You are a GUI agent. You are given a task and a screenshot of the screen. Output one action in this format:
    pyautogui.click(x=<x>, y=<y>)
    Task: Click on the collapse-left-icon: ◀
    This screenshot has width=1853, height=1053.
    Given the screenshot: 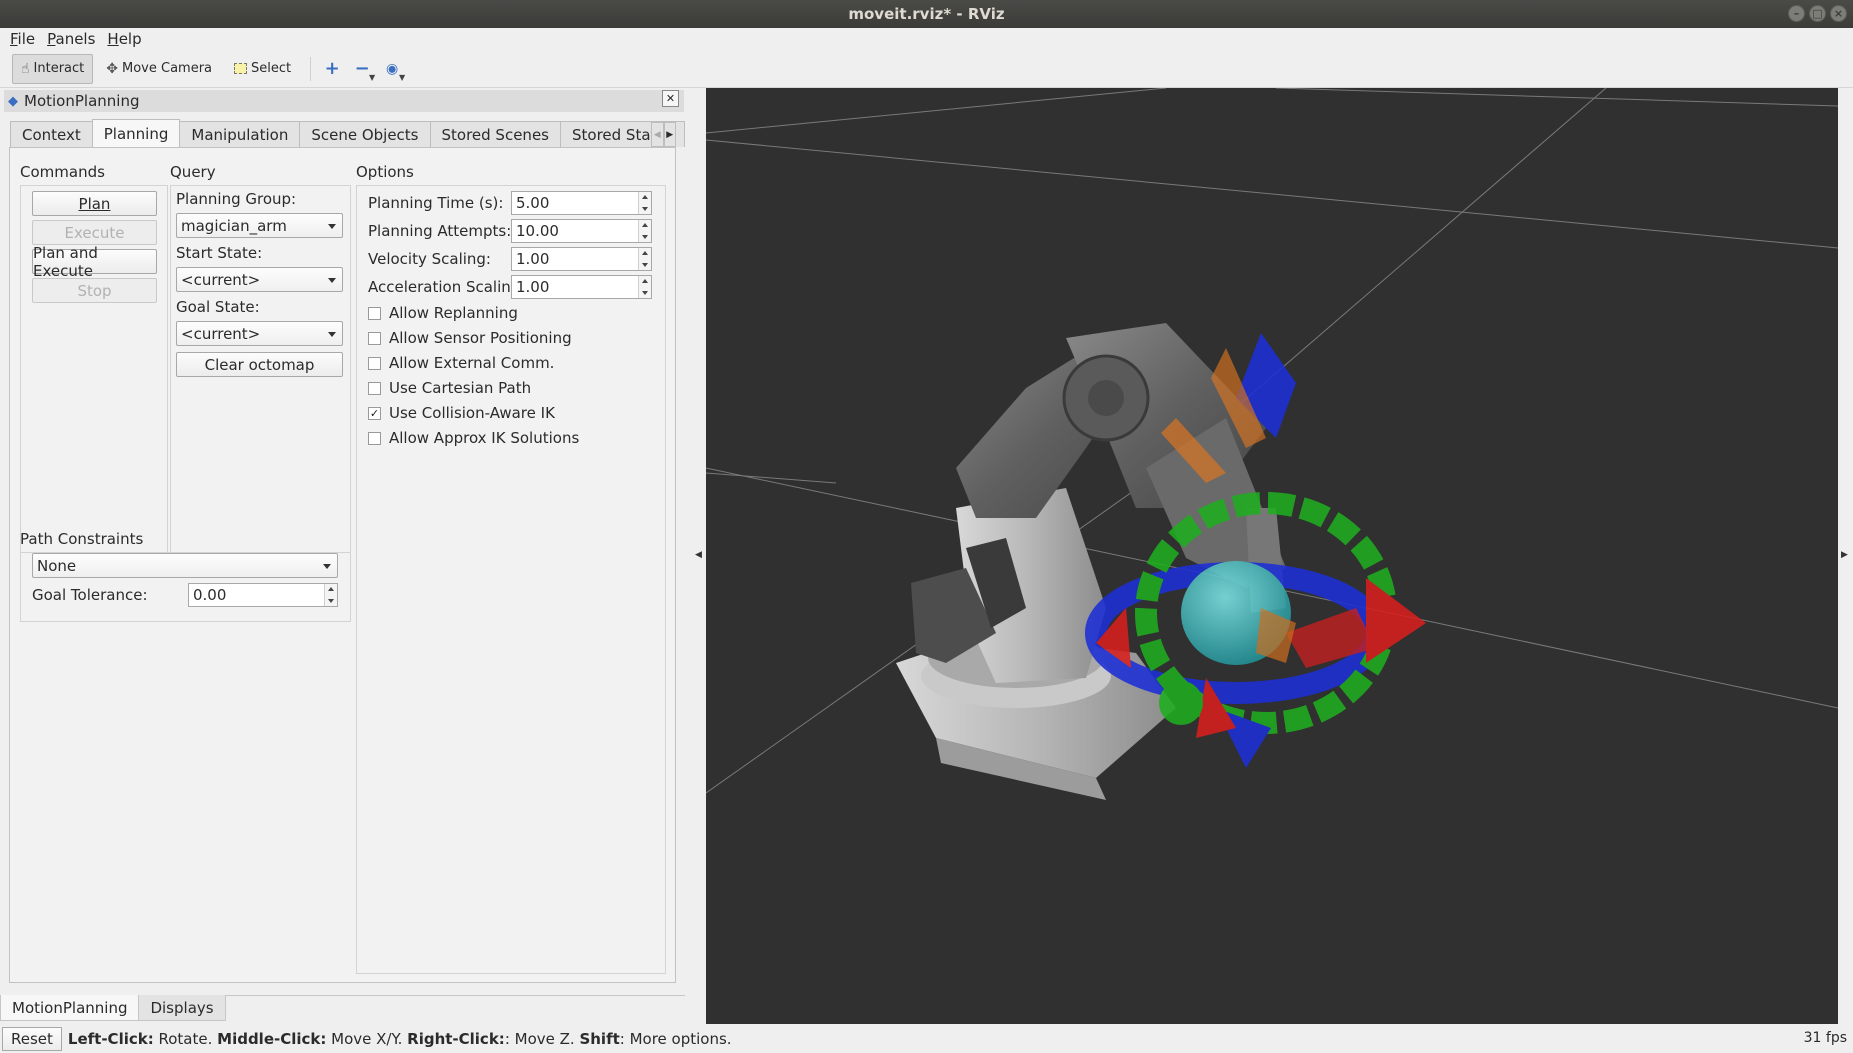 What is the action you would take?
    pyautogui.click(x=698, y=555)
    